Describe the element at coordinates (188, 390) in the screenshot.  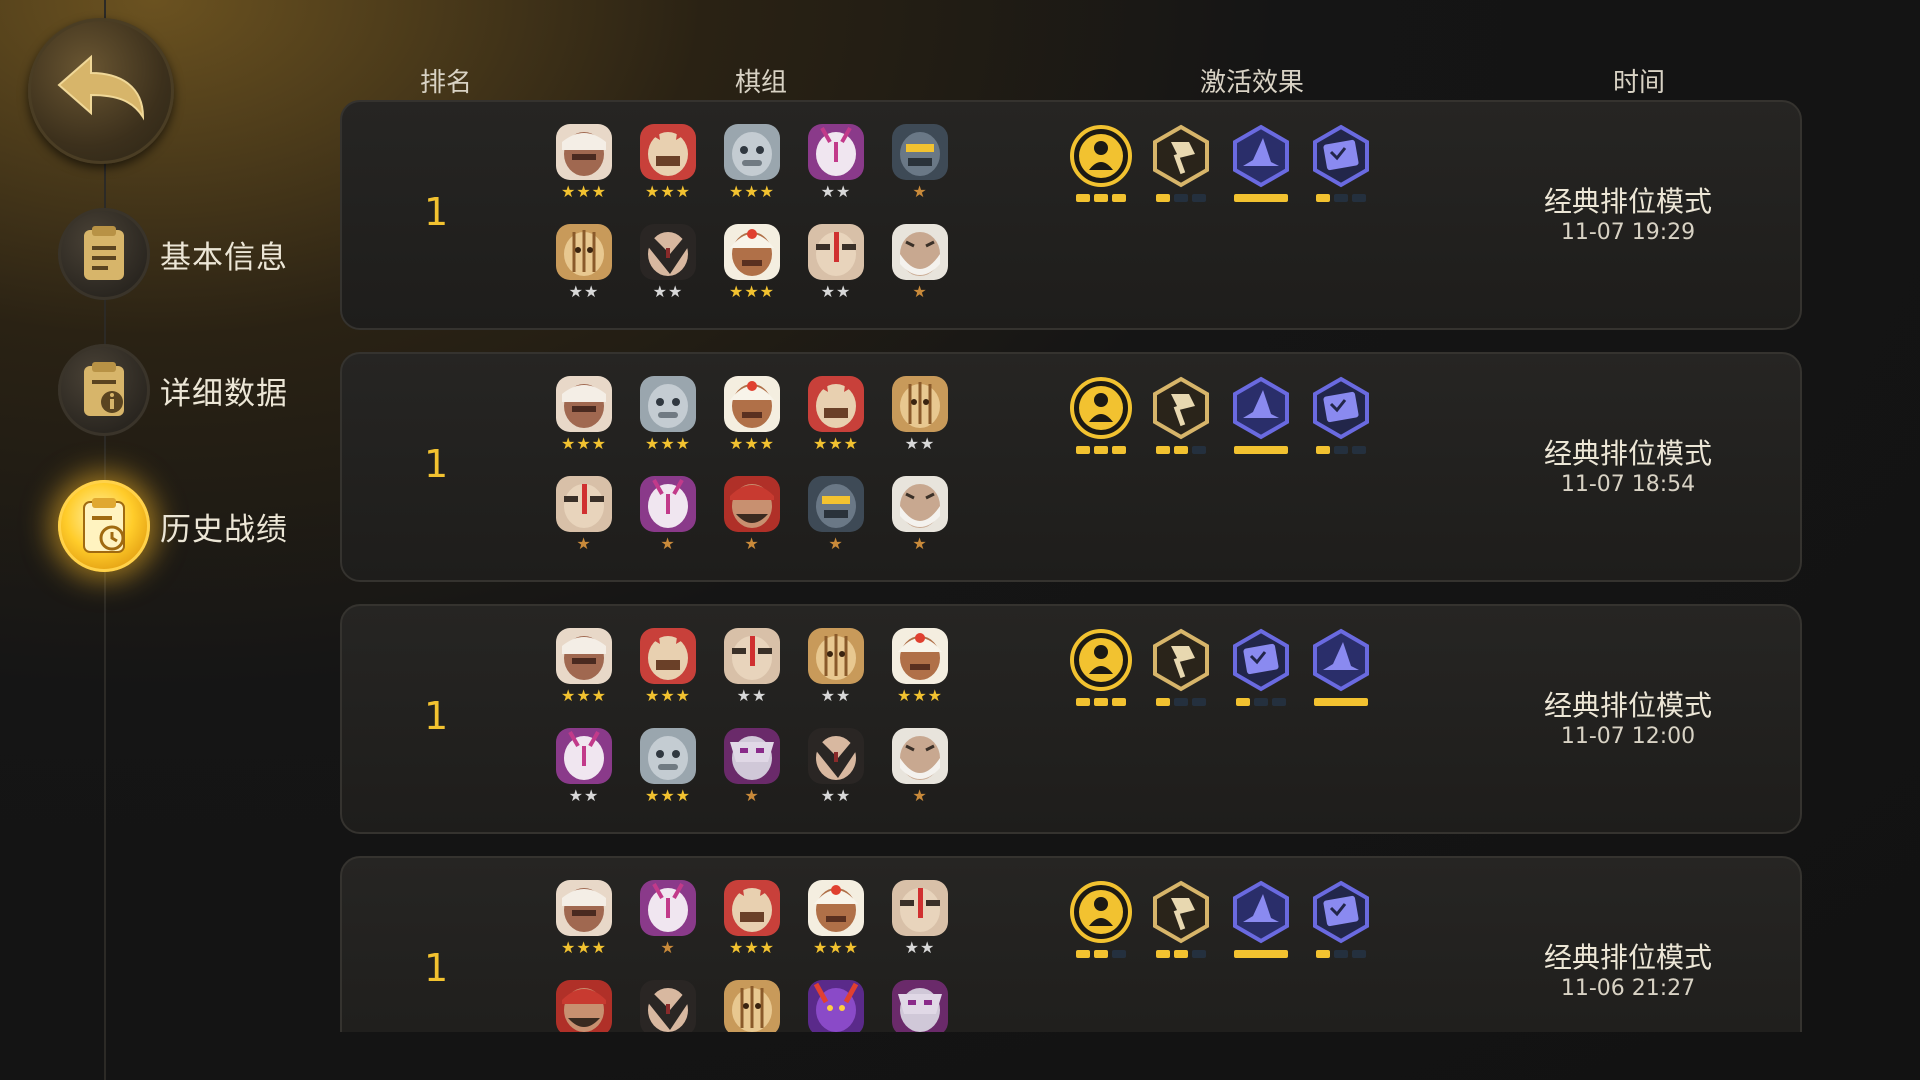
I see `sidebar-item-1: 详细数据` at that location.